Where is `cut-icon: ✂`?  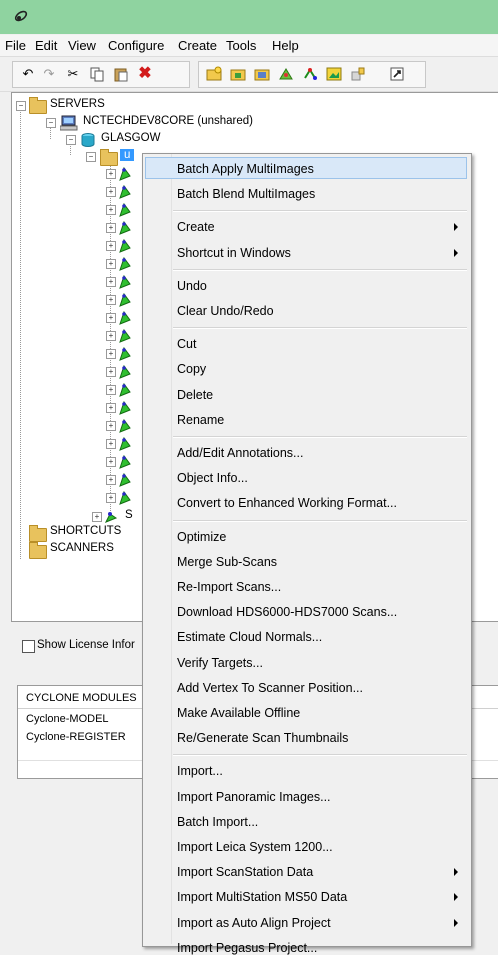 cut-icon: ✂ is located at coordinates (73, 74).